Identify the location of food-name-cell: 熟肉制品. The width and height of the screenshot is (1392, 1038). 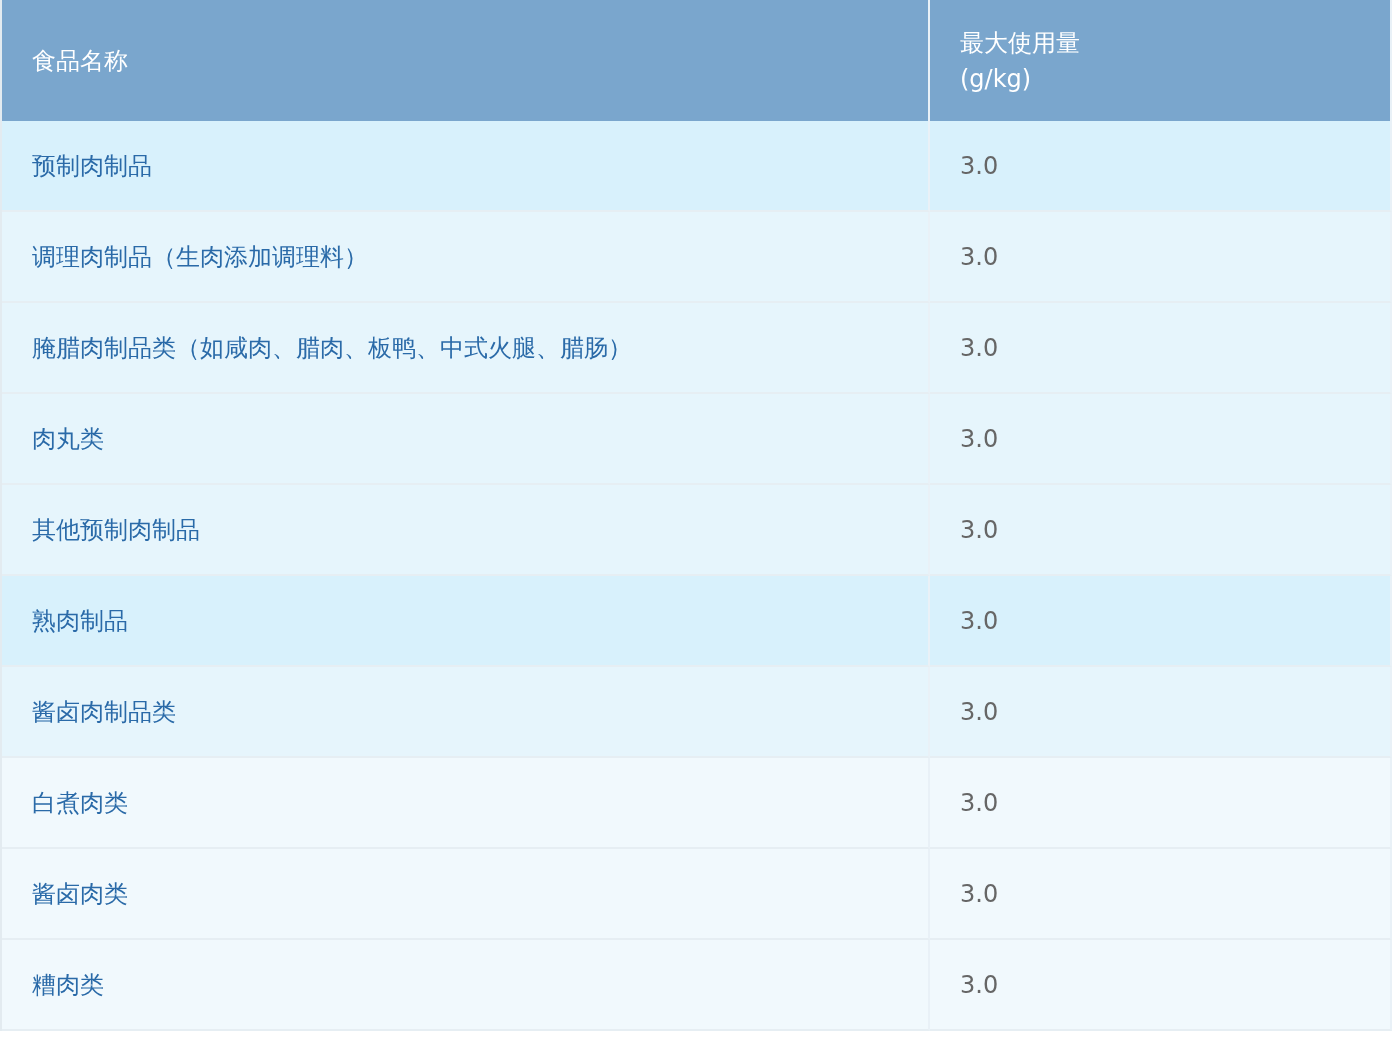
(466, 621).